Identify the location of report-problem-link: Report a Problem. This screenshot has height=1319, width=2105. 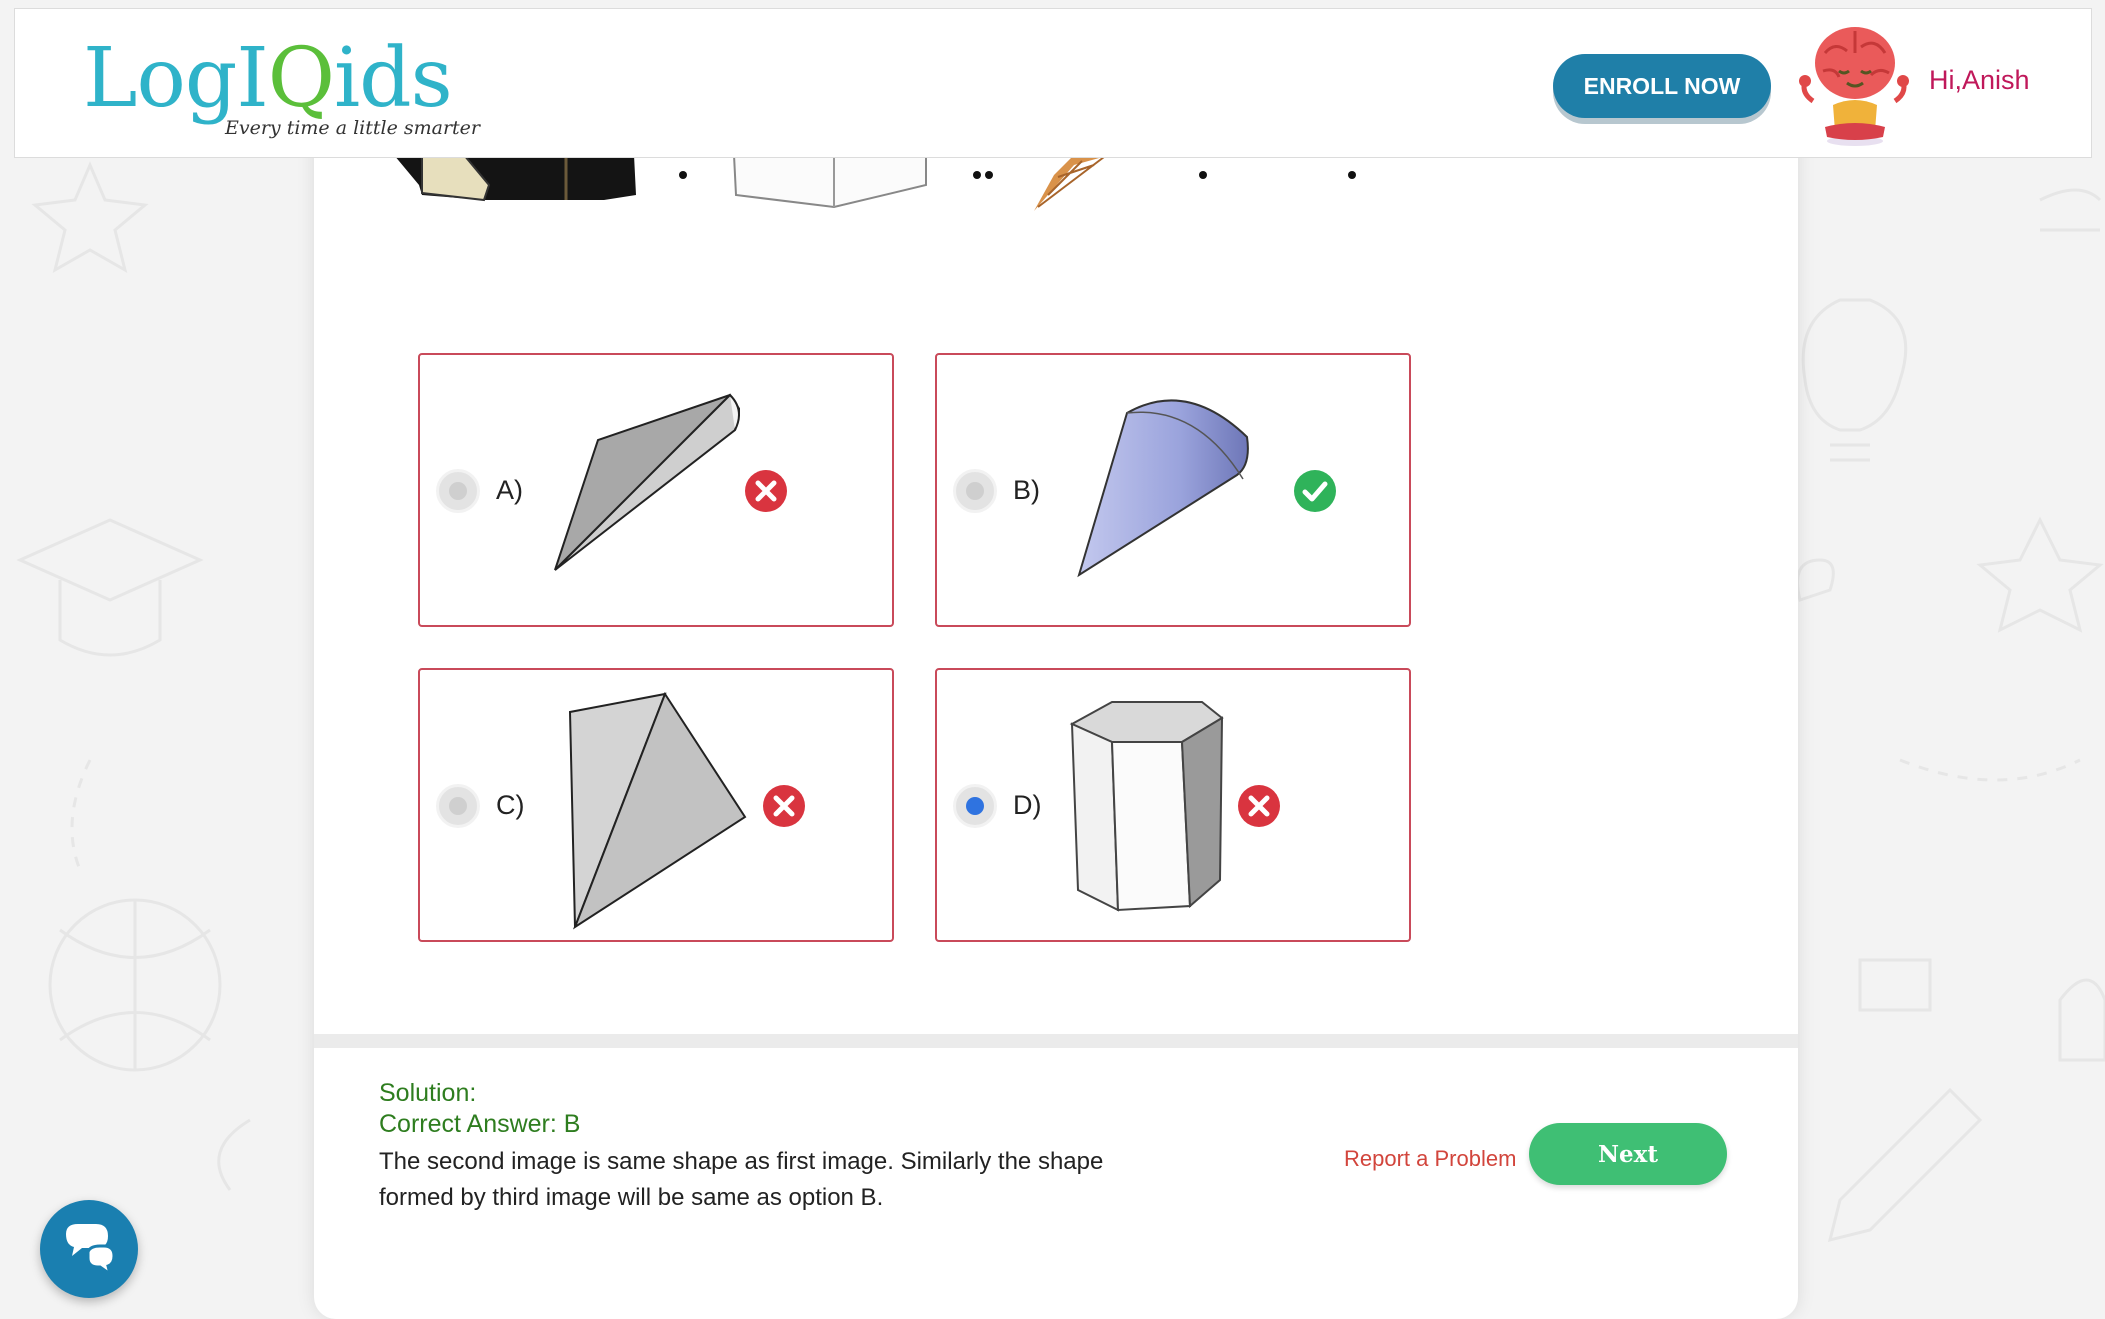
(1430, 1159).